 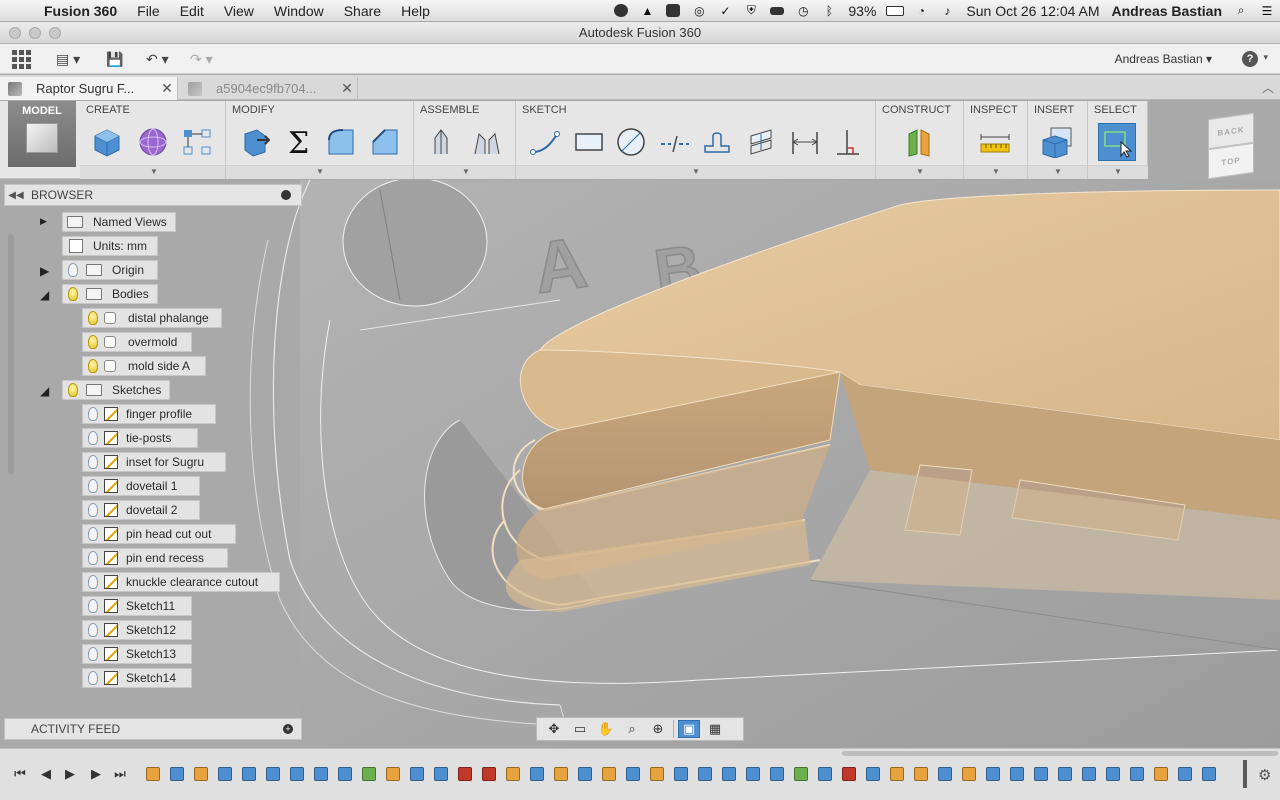 What do you see at coordinates (110, 246) in the screenshot?
I see `browser-node-units: Units: mm` at bounding box center [110, 246].